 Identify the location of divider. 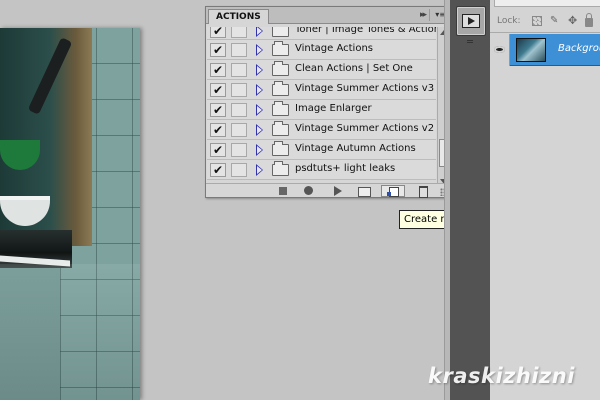
(545, 32).